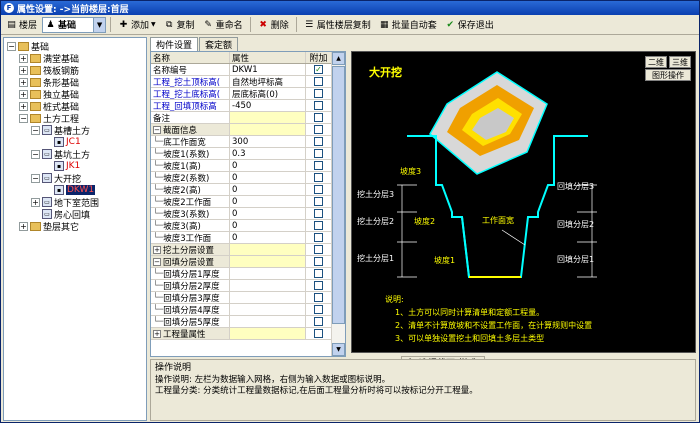 Image resolution: width=700 pixels, height=423 pixels. What do you see at coordinates (28, 46) in the screenshot?
I see `tree-node-root: − 基础` at bounding box center [28, 46].